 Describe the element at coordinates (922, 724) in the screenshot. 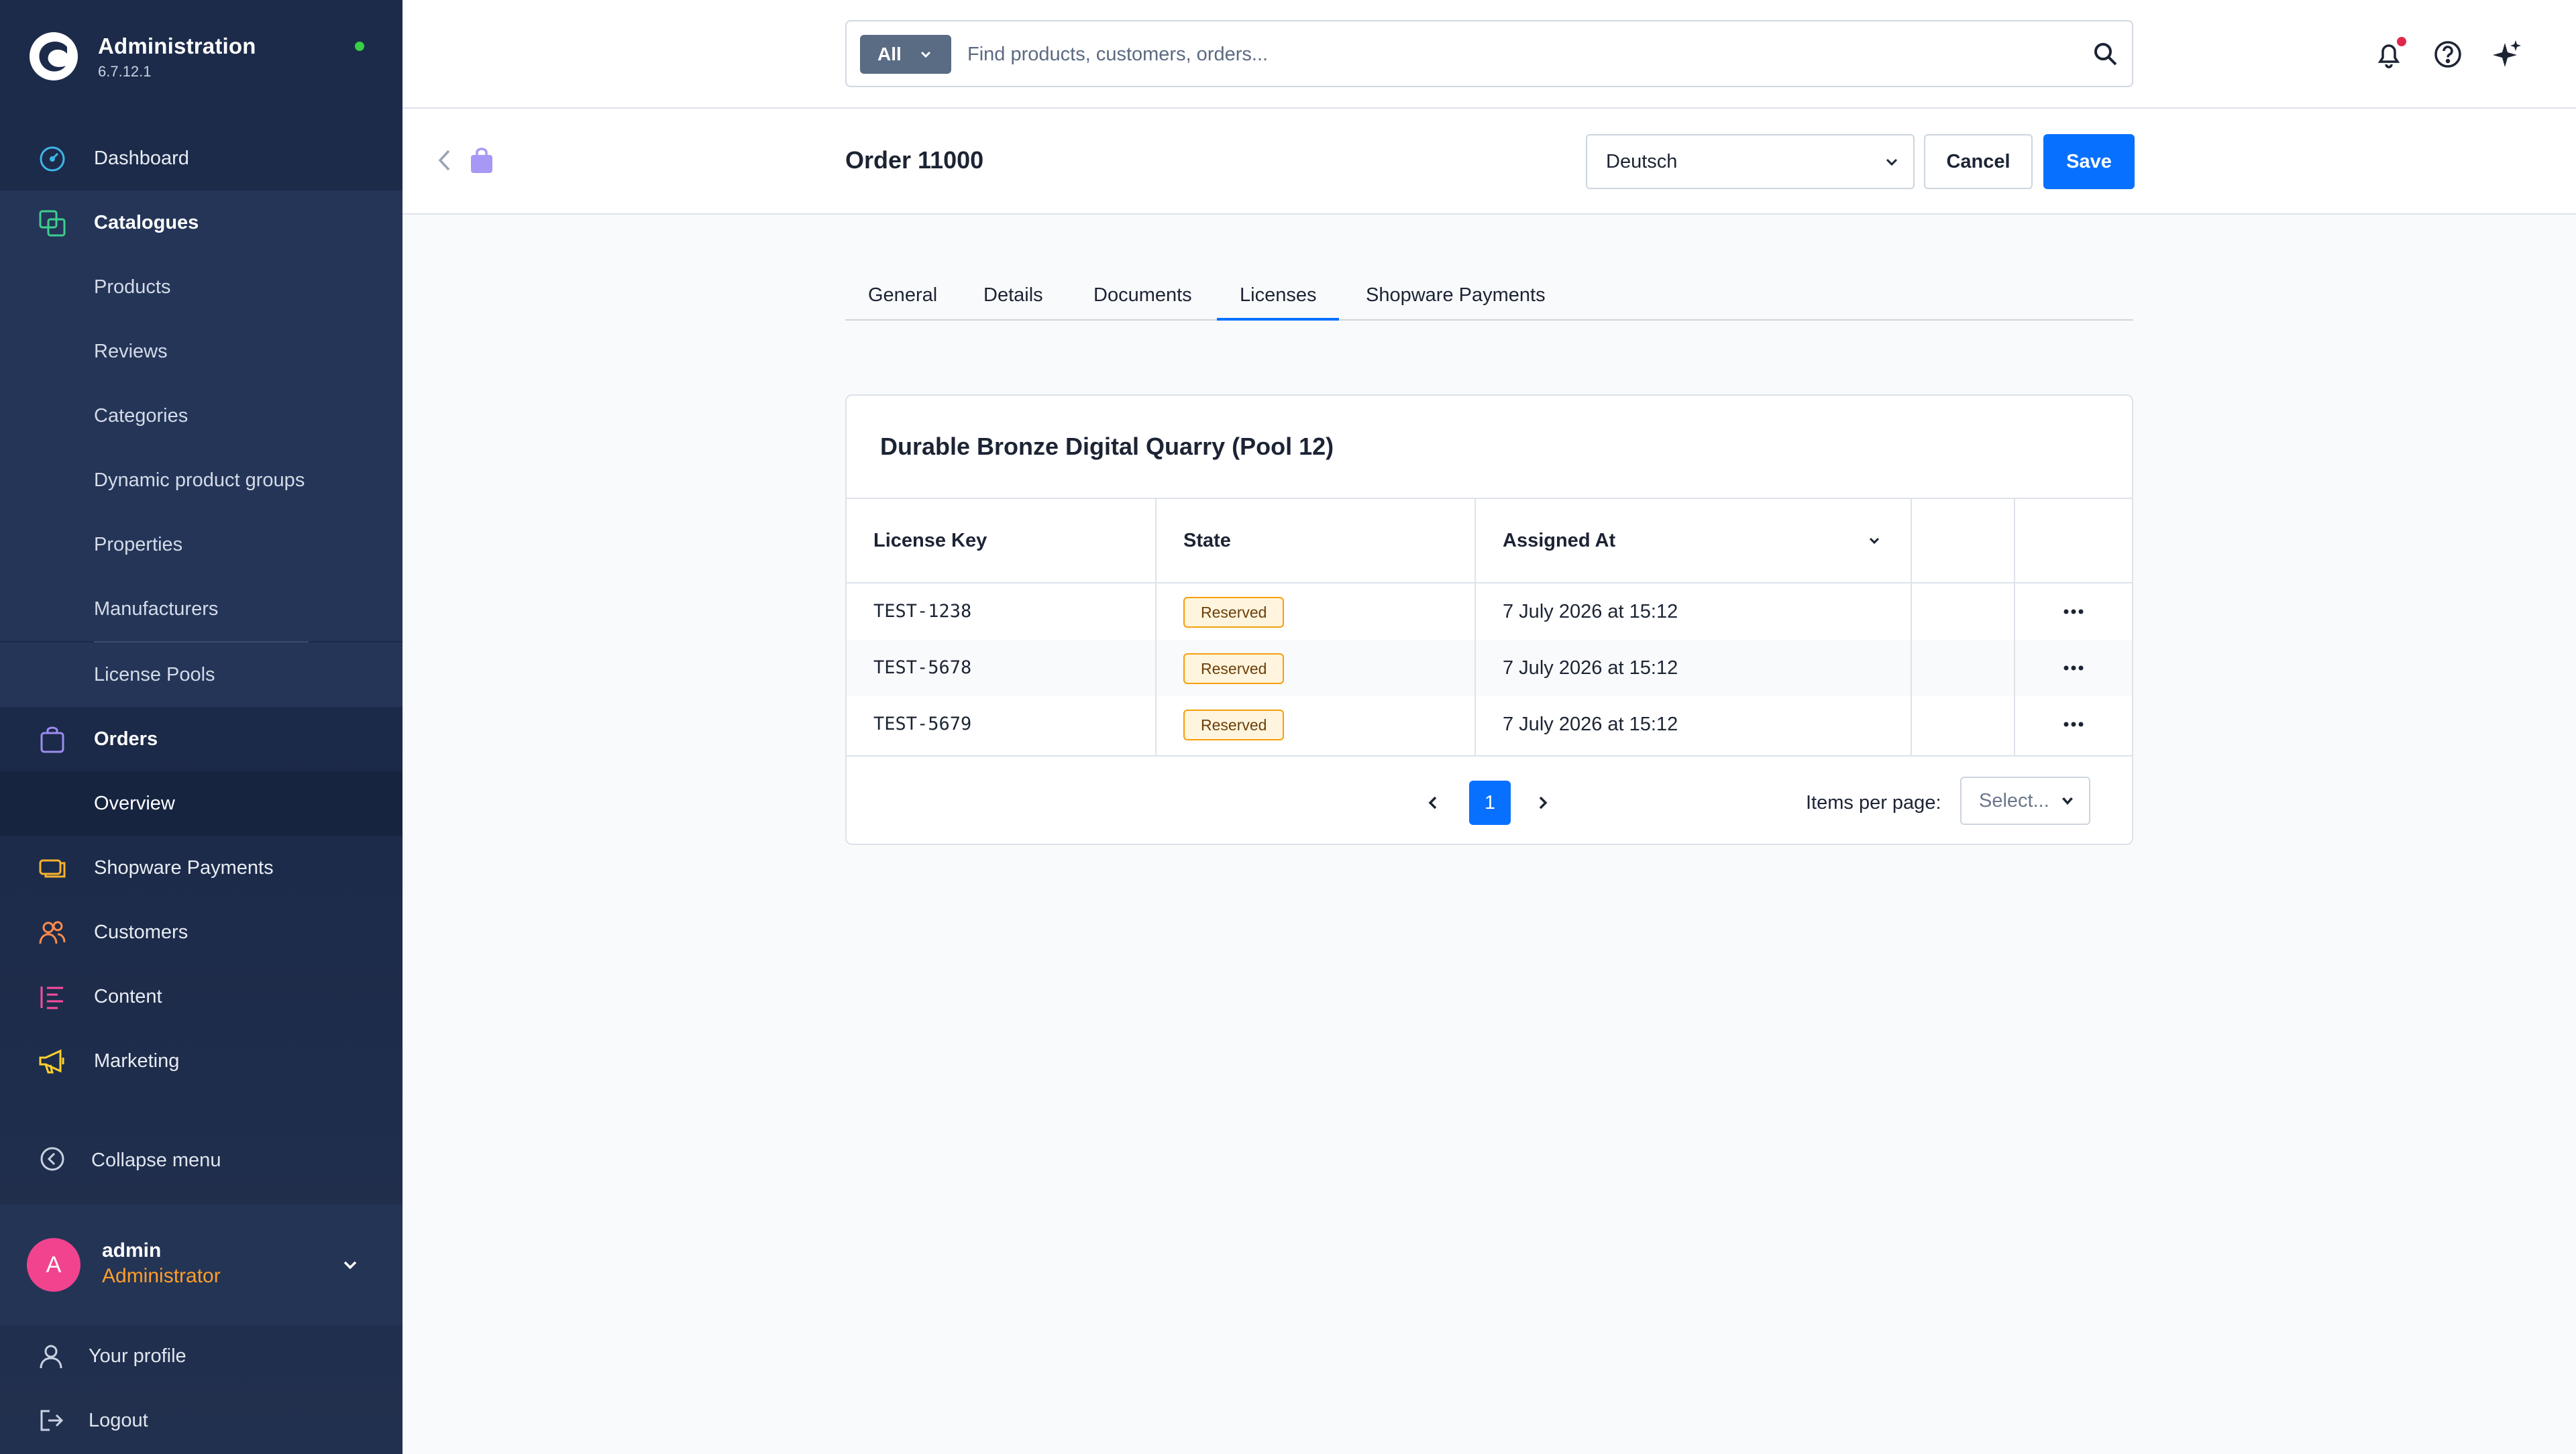

I see `license-key-cell: TEST-5679` at that location.